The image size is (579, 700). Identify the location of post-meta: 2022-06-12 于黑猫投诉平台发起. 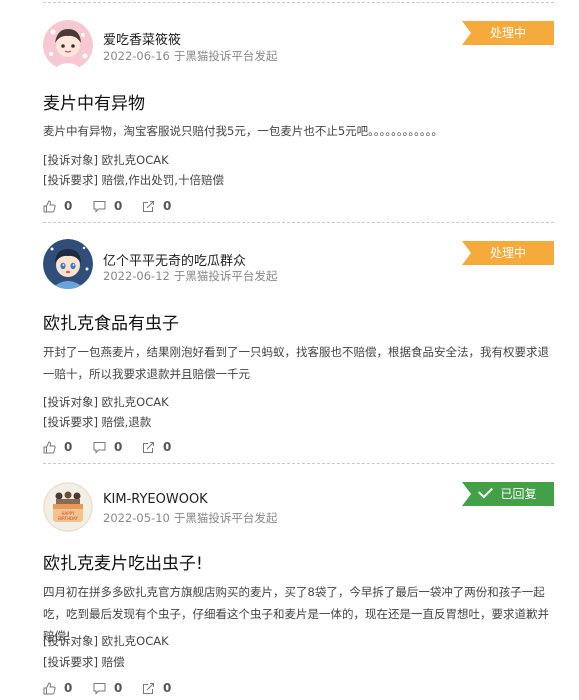
(190, 276).